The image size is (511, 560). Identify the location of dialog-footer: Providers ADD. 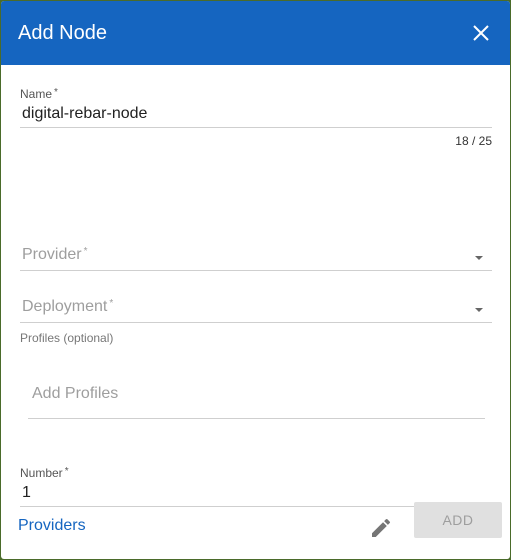
(255, 530).